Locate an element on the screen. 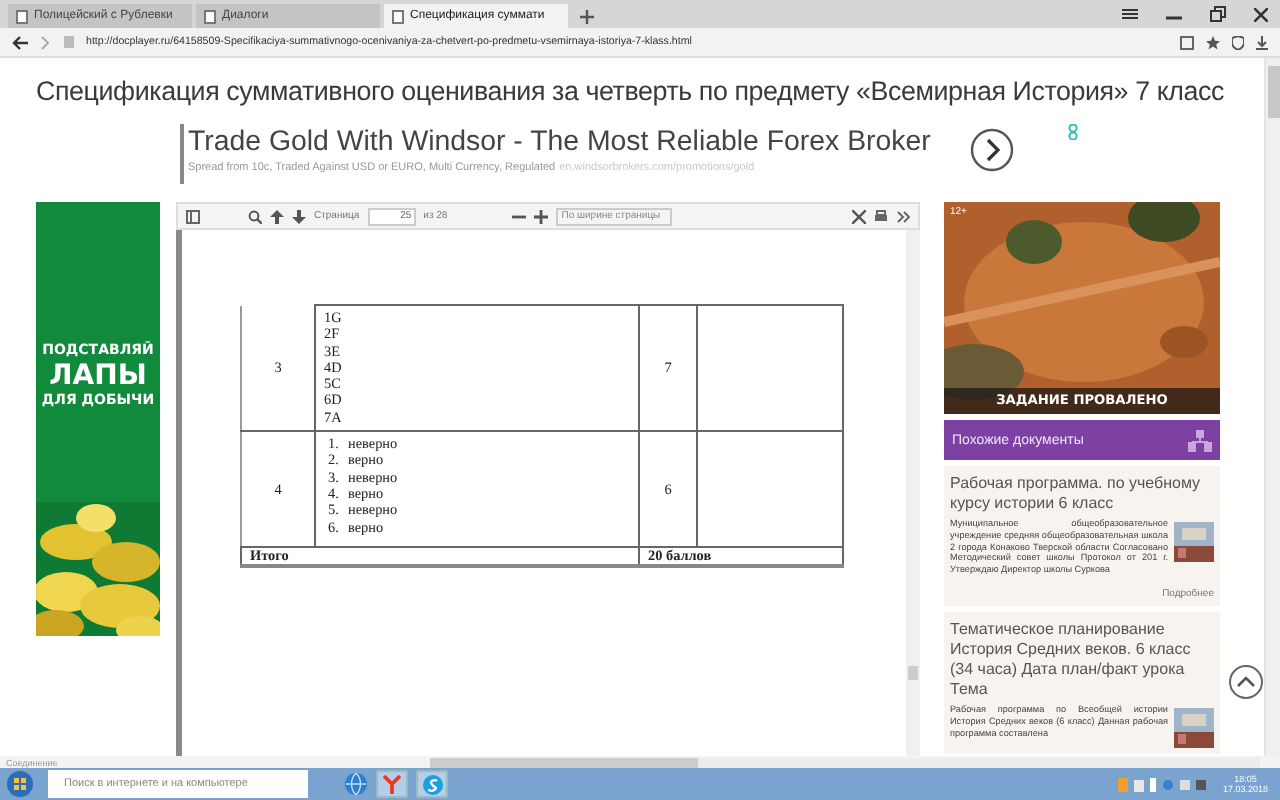 The image size is (1280, 800). new-tab-icon is located at coordinates (587, 16).